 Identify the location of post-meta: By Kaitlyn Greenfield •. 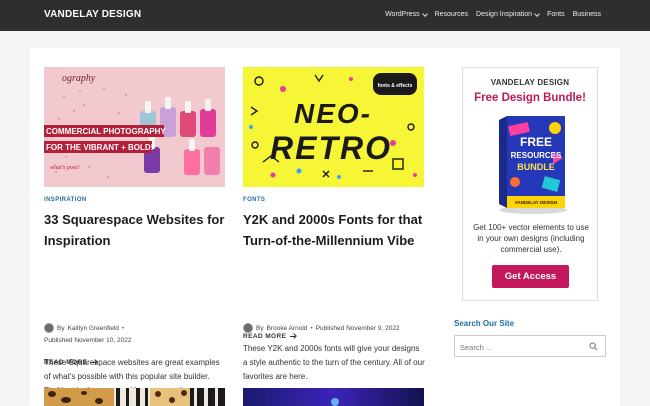
(84, 328).